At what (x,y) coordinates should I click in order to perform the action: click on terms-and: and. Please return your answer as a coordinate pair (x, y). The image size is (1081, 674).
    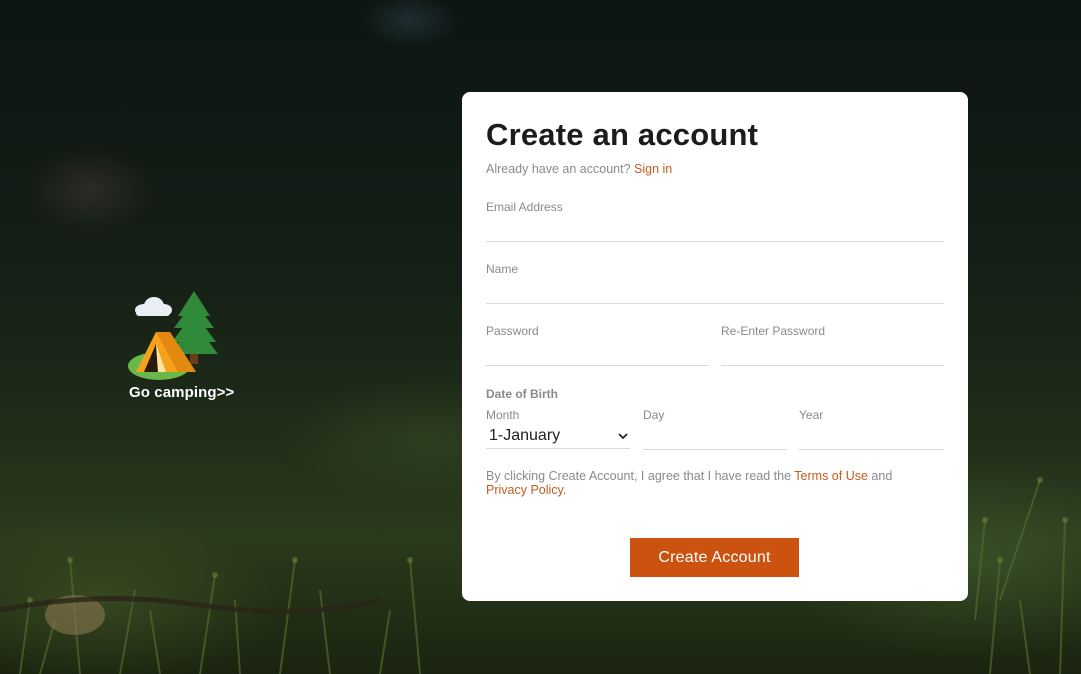
    Looking at the image, I should click on (882, 476).